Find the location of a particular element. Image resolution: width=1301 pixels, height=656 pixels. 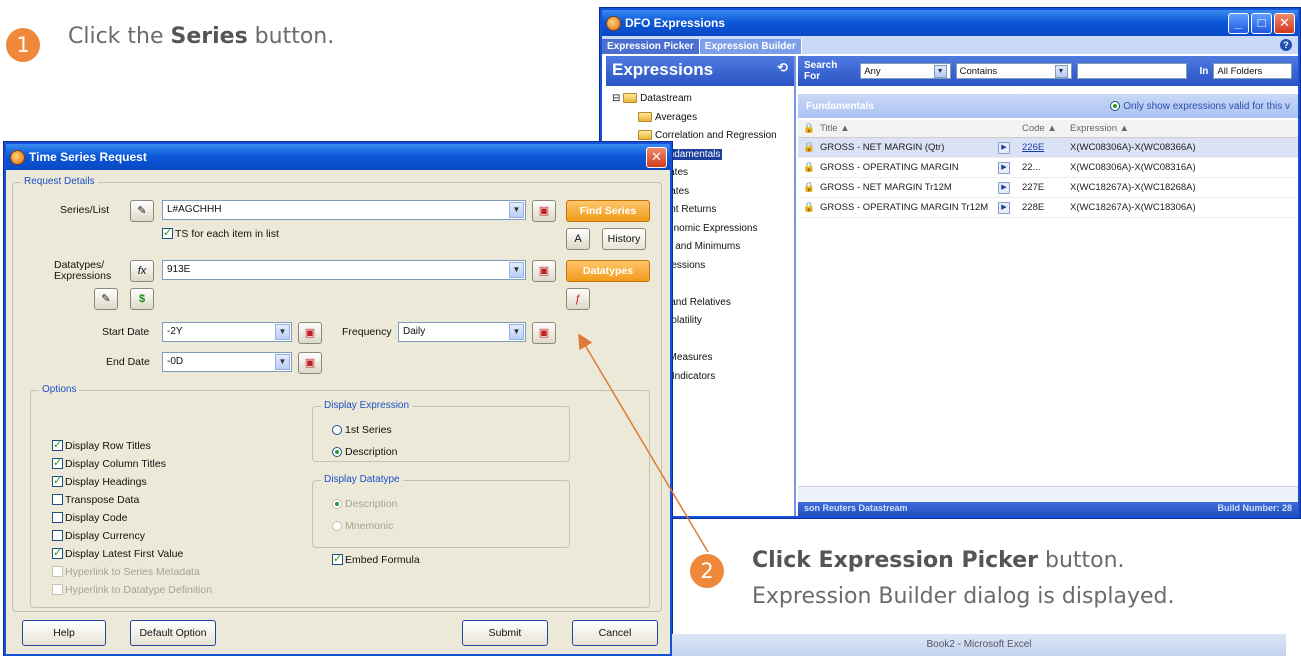

step-2-line-2: Expression Builder dialog is displayed. is located at coordinates (963, 596).